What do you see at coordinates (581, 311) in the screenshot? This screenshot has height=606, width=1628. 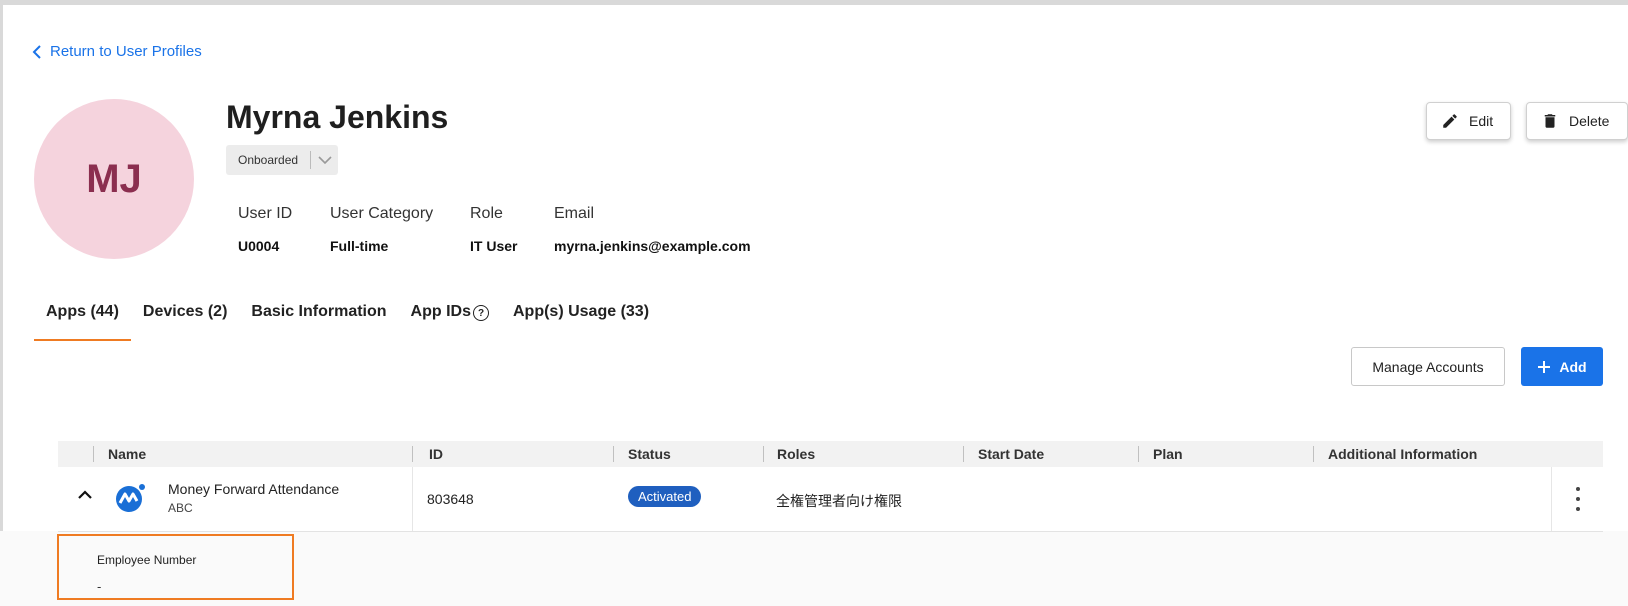 I see `tab-label: App(s) Usage (33)` at bounding box center [581, 311].